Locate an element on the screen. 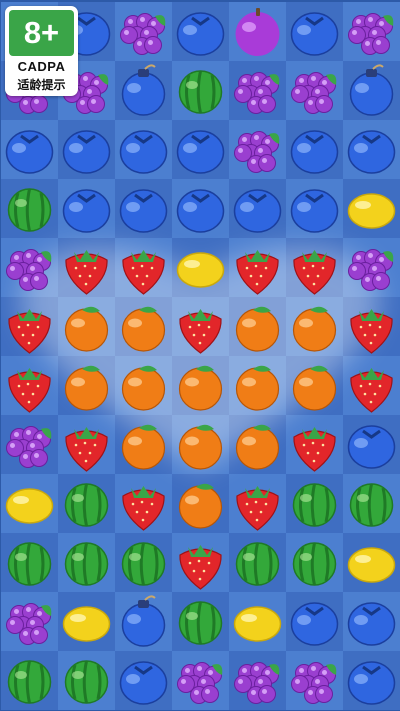  age-advisory-label: 适龄提示 is located at coordinates (41, 85).